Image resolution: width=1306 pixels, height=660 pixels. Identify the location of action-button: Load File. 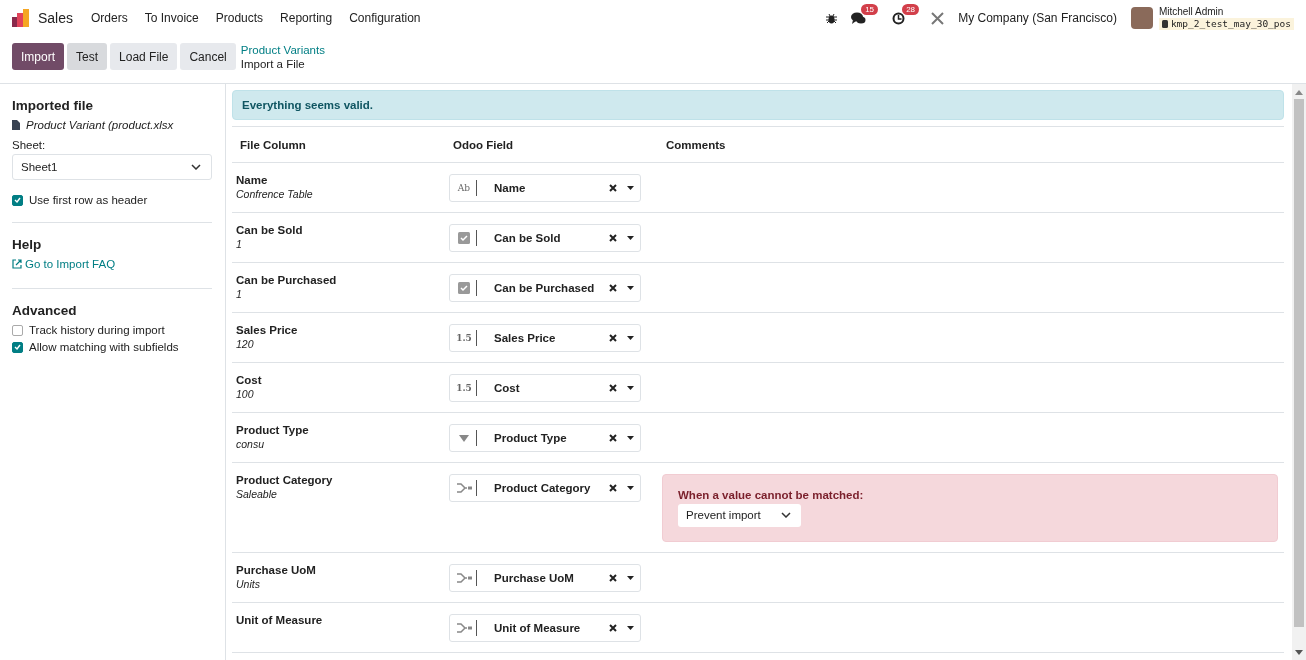
(144, 56).